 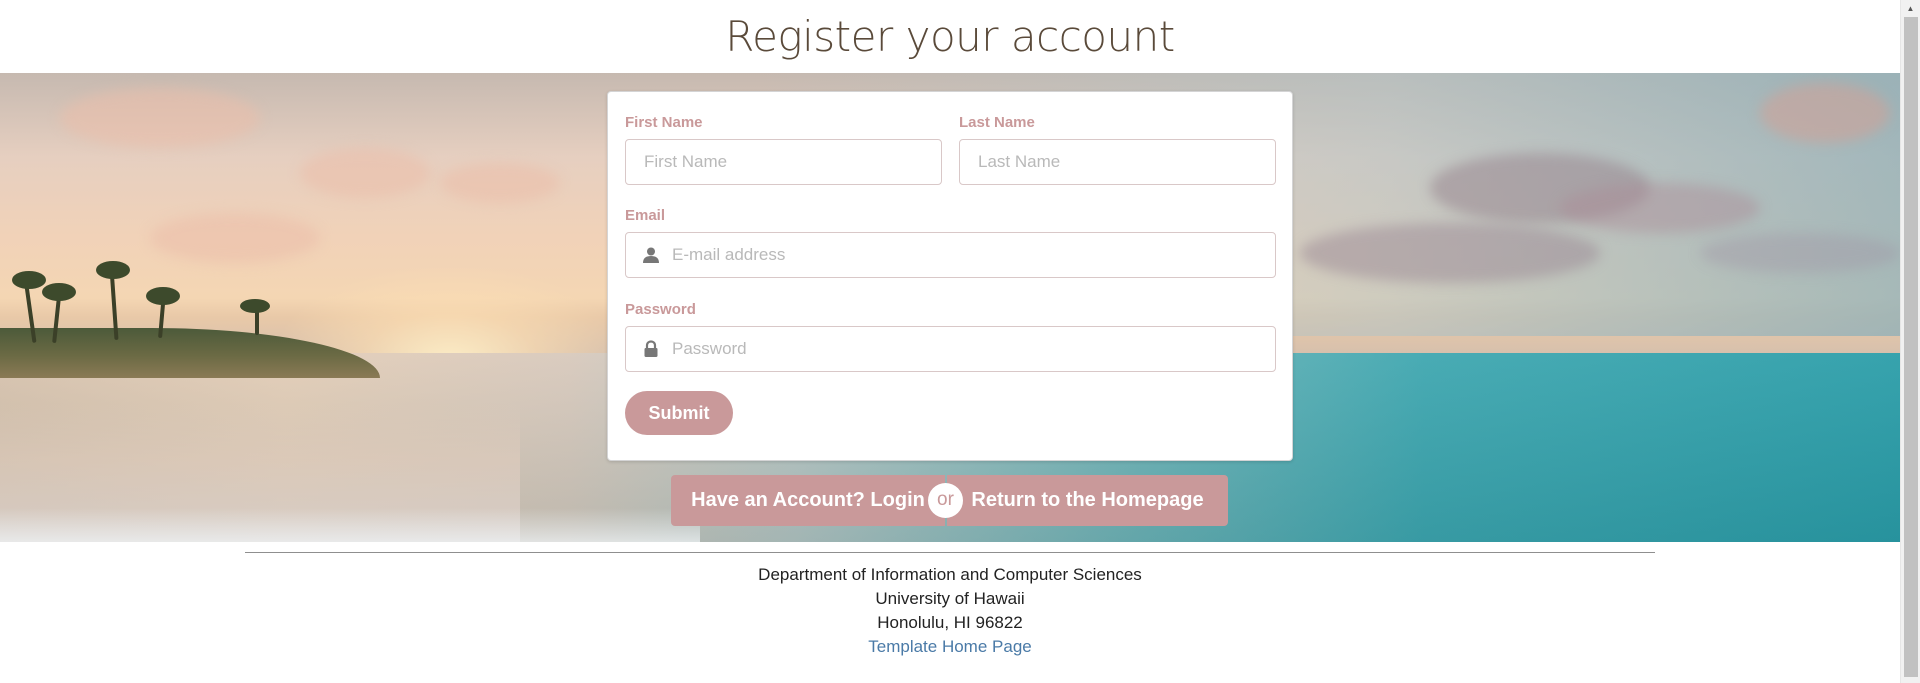 I want to click on last-name-label: Last Name, so click(x=997, y=122).